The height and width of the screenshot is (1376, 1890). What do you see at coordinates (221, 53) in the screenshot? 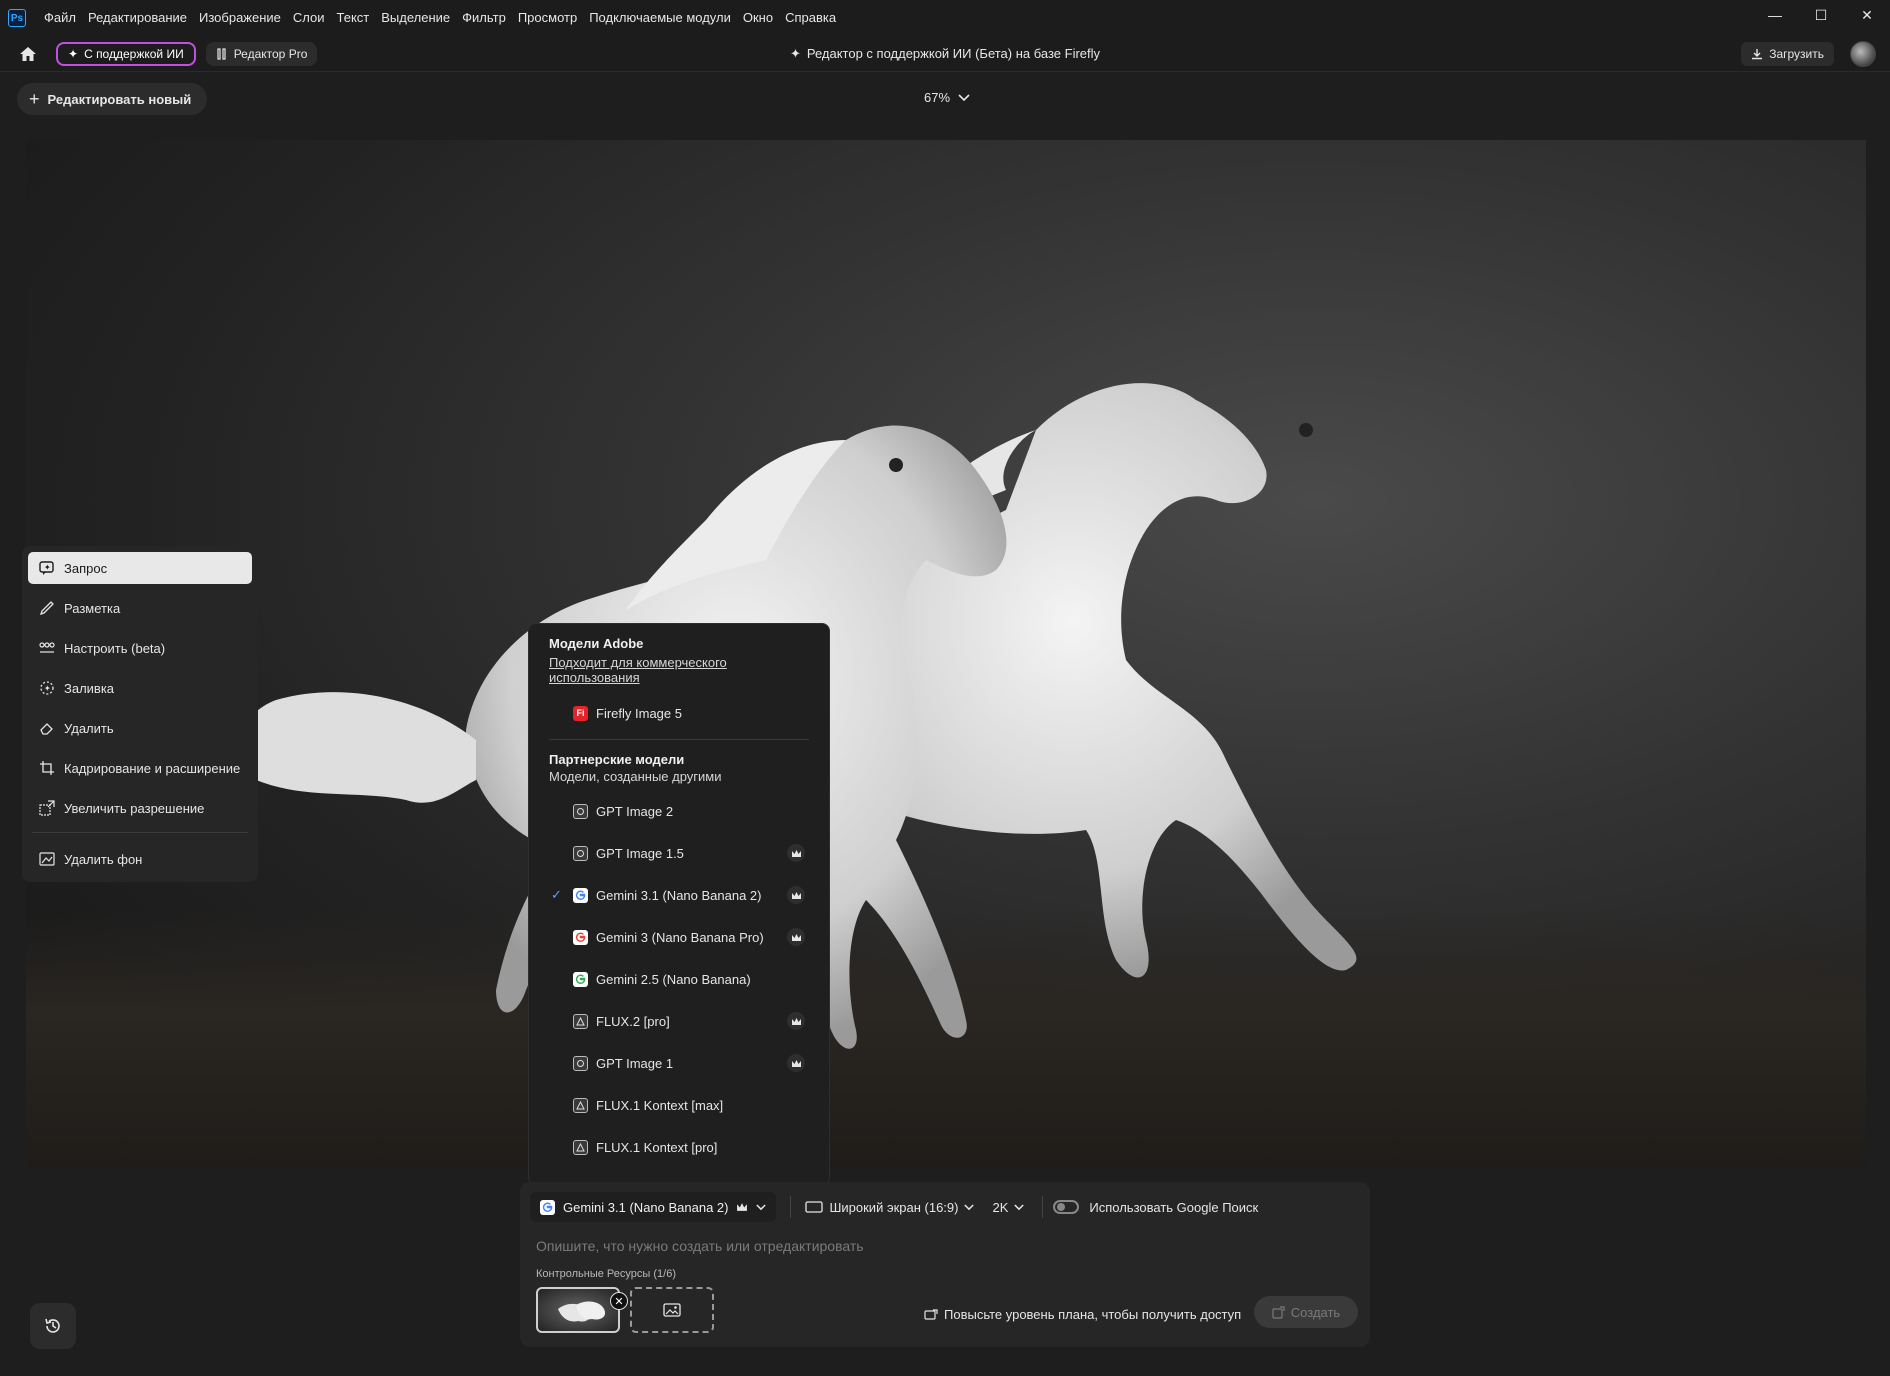
I see `sliders-icon` at bounding box center [221, 53].